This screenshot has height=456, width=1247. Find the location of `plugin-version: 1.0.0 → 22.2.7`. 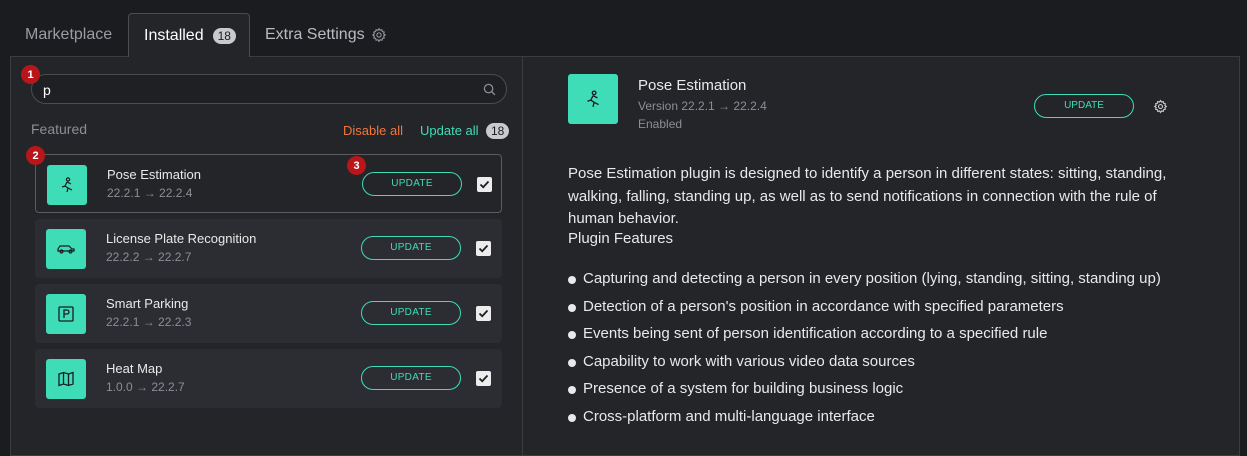

plugin-version: 1.0.0 → 22.2.7 is located at coordinates (145, 387).